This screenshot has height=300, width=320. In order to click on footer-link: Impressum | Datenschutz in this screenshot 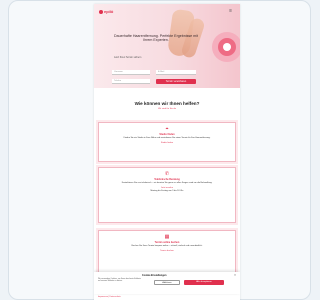, I will do `click(109, 297)`.